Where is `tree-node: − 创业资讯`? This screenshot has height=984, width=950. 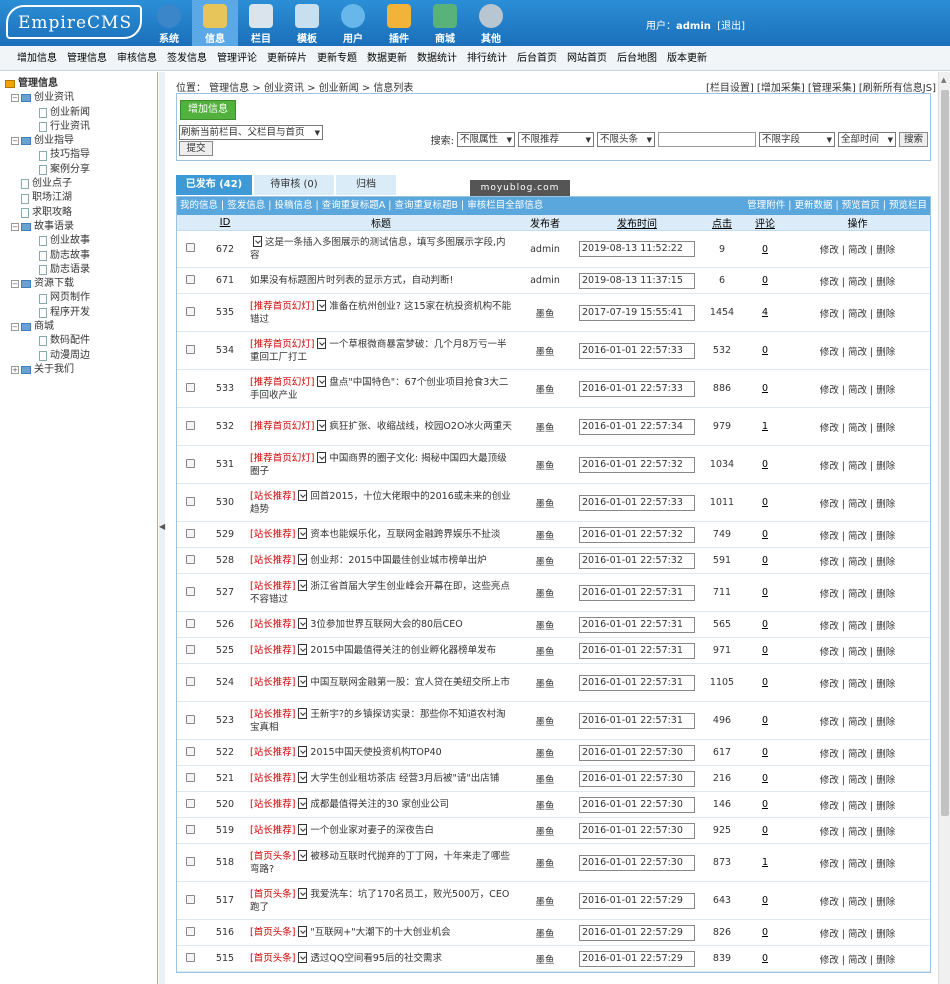 tree-node: − 创业资讯 is located at coordinates (81, 98).